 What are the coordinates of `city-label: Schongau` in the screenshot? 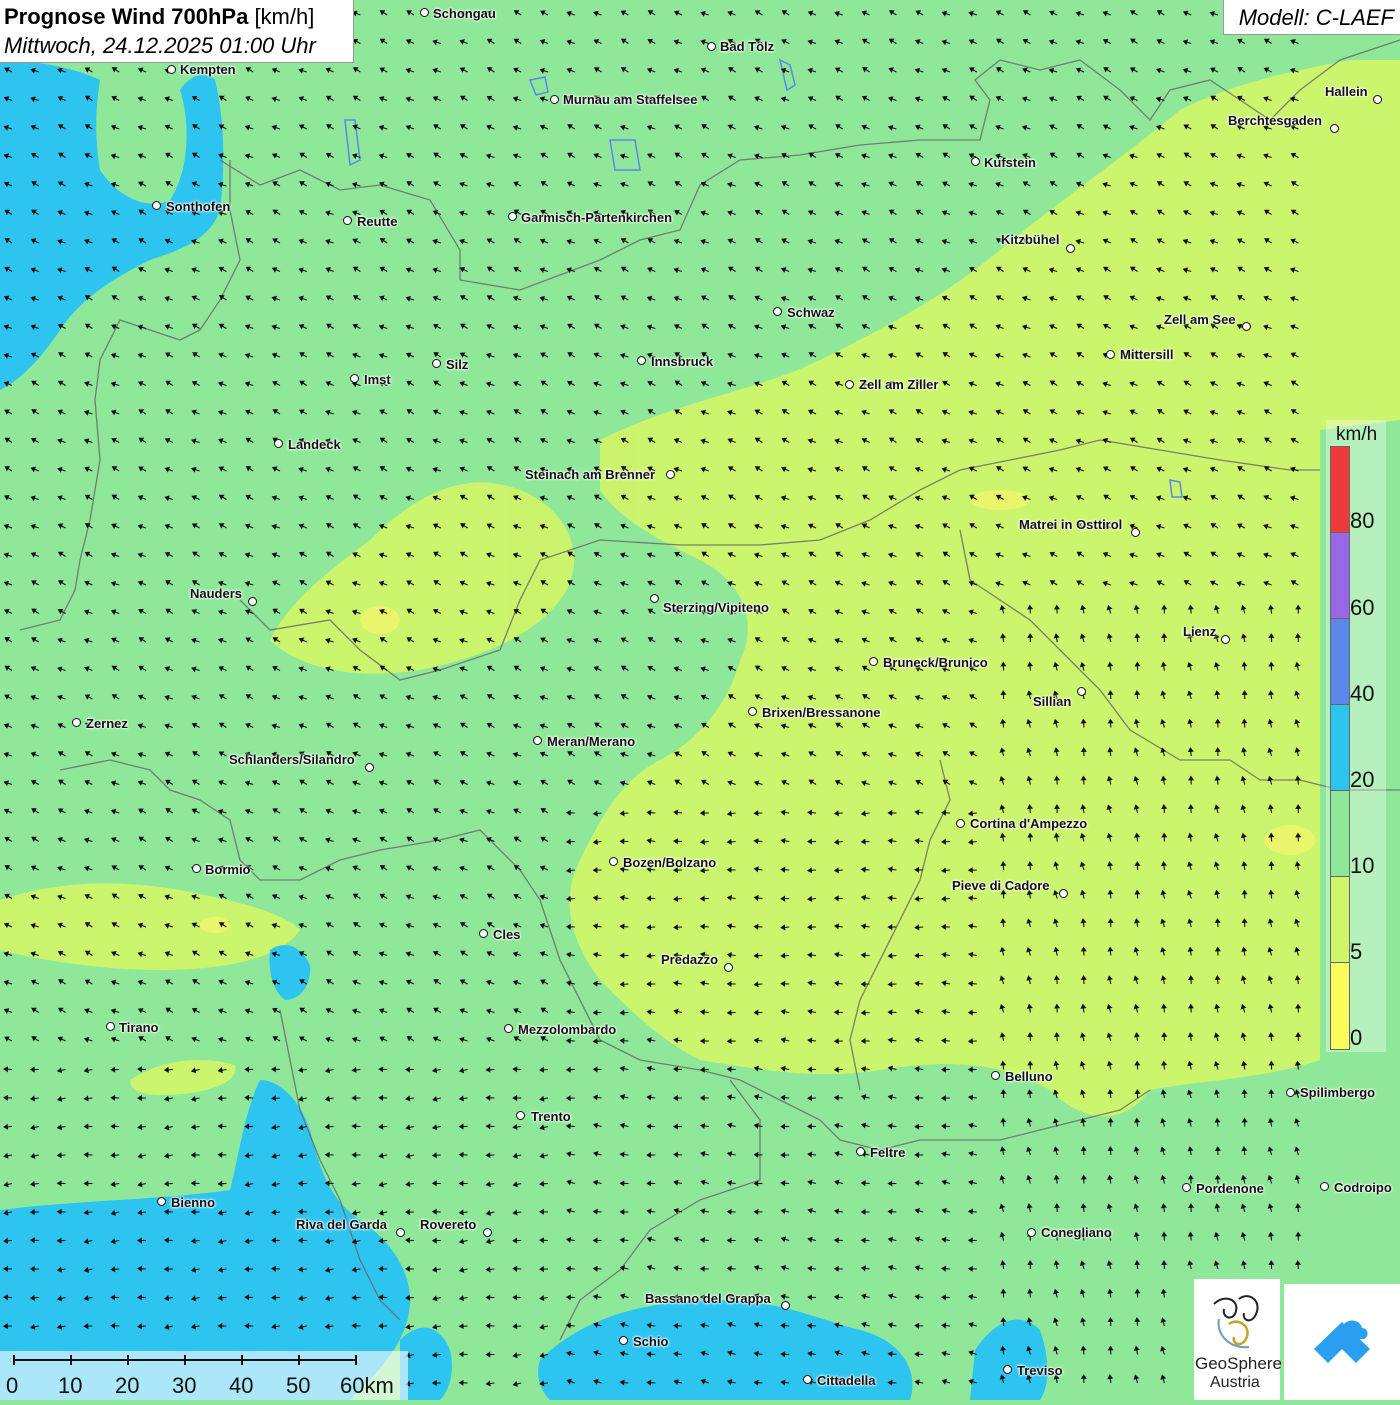 It's located at (464, 13).